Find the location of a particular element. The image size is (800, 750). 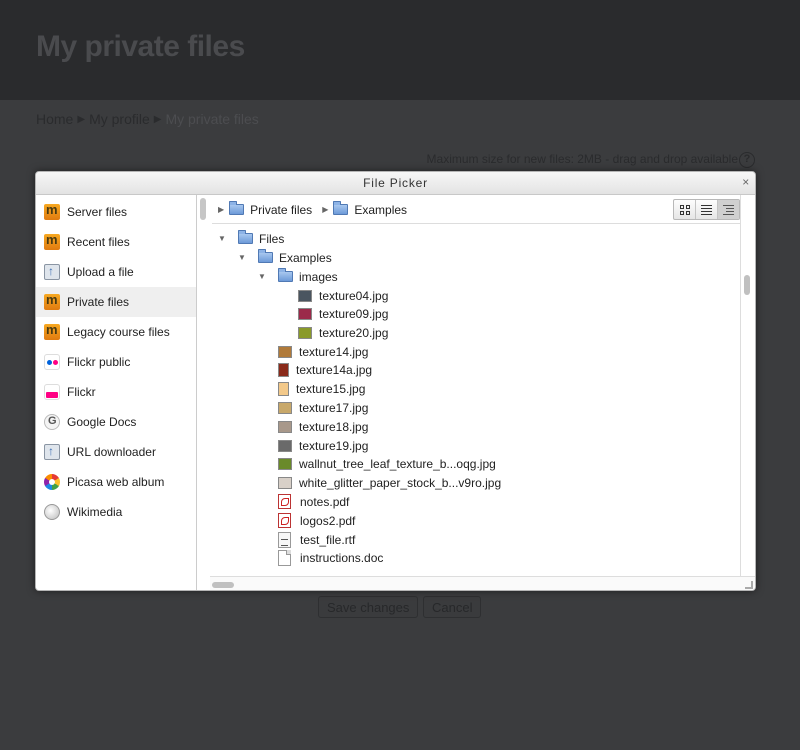

tree-file: texture17.jpg is located at coordinates (323, 407).